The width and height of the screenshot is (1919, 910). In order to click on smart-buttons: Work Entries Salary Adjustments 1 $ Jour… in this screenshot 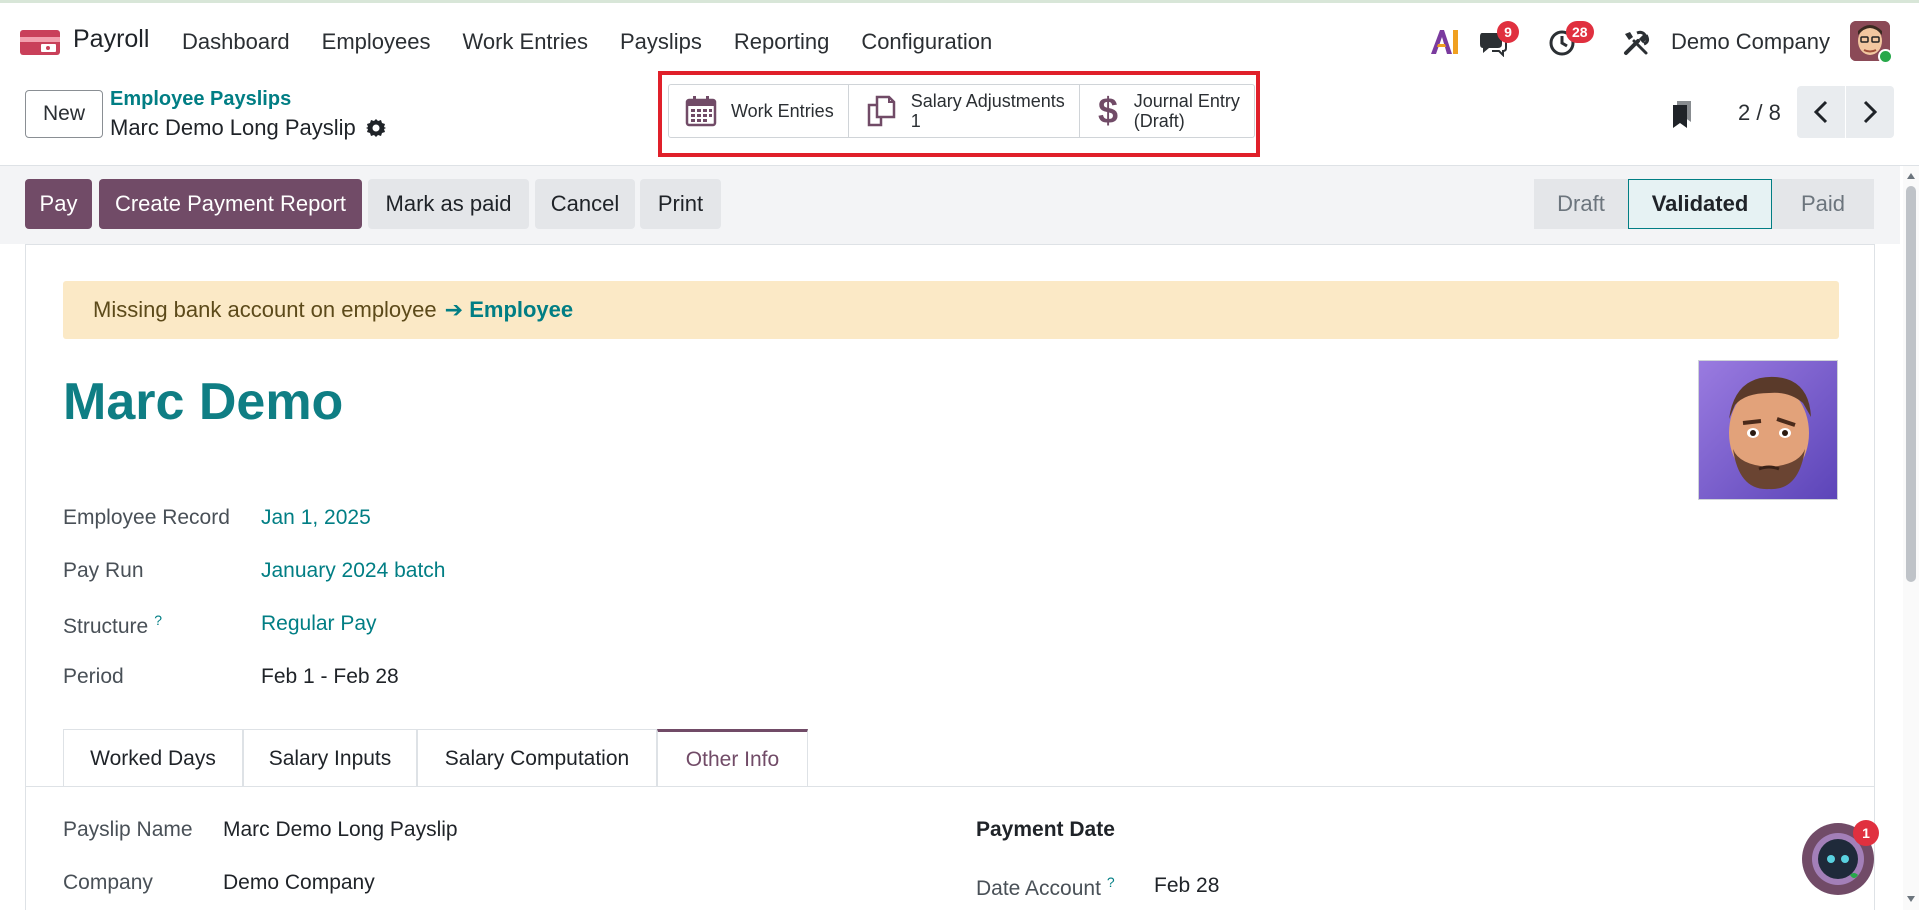, I will do `click(961, 111)`.